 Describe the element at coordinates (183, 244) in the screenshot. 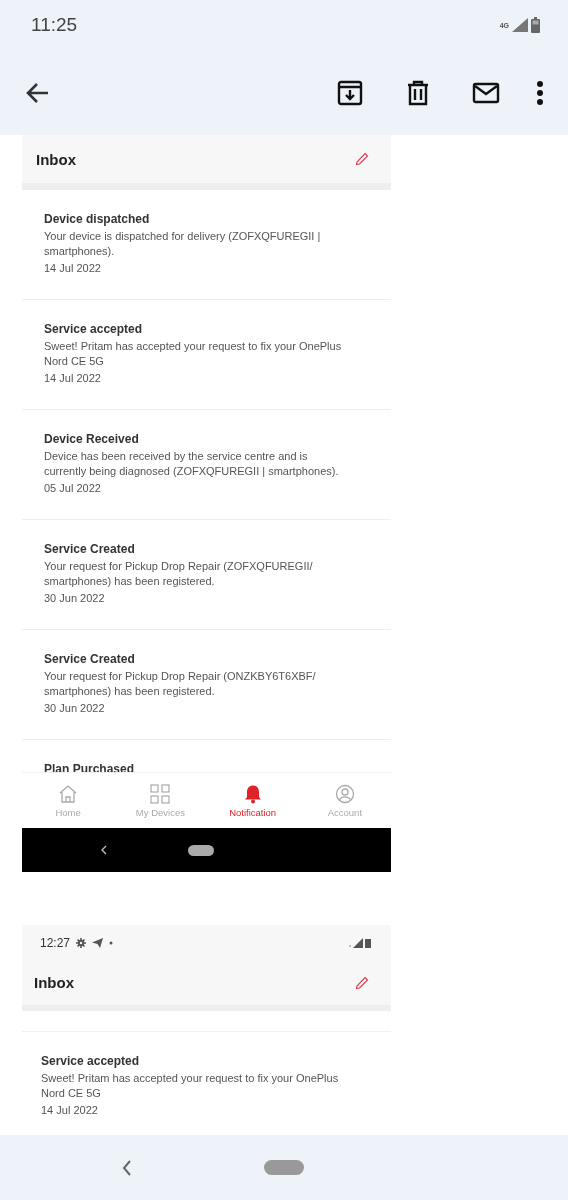

I see `notification-message: Your device is dispatched for delivery (ZOFXQFUREGII | smartphones).` at that location.